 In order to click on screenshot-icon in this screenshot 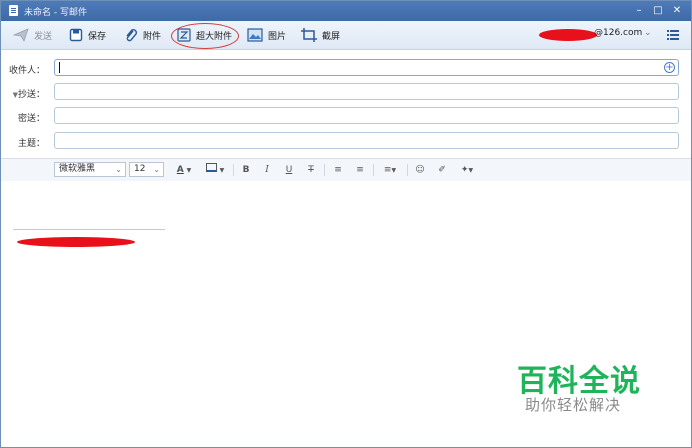, I will do `click(309, 35)`.